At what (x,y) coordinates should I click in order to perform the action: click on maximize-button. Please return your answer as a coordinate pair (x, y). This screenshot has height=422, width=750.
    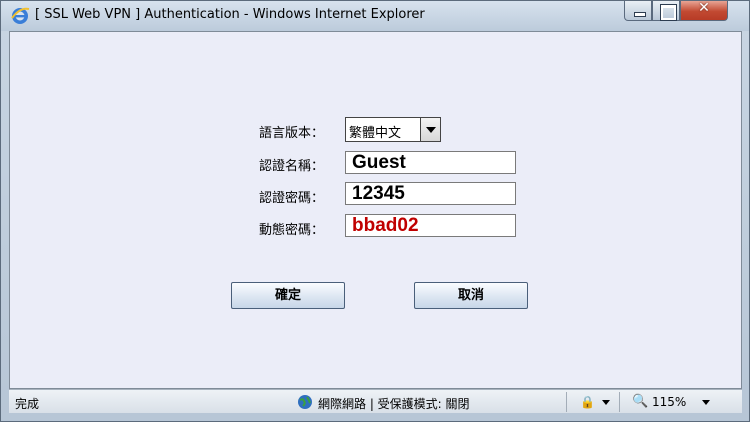
    Looking at the image, I should click on (666, 11).